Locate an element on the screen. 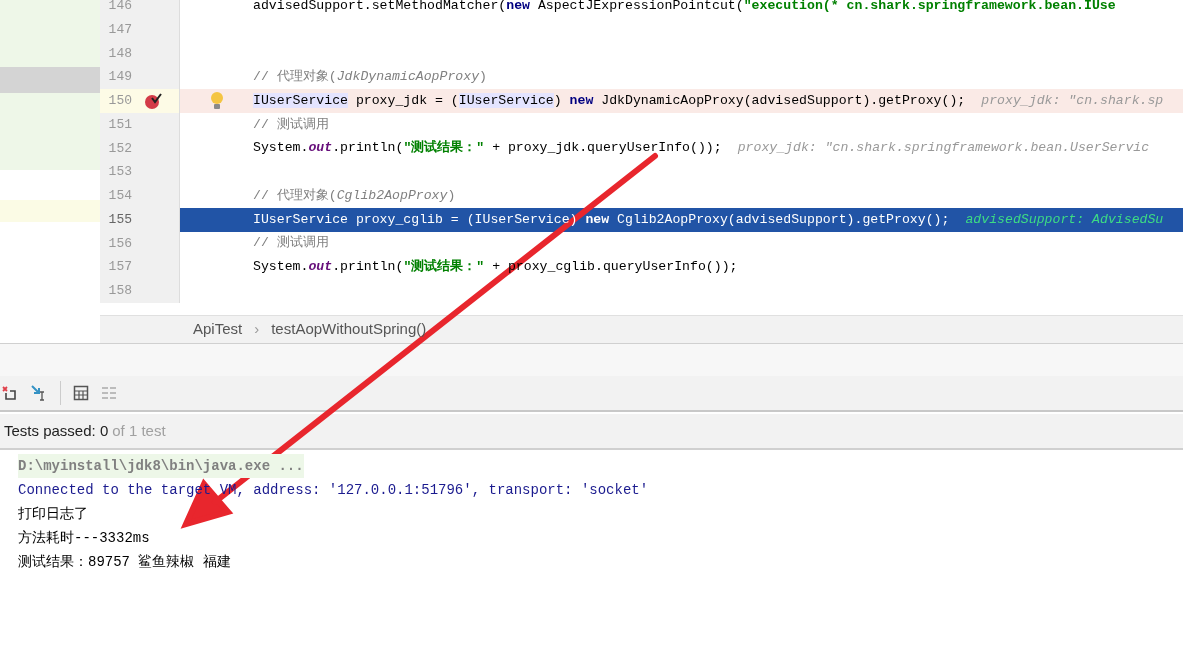  code-text: // 代理对象(JdkDynamicAopProxy) is located at coordinates (370, 77).